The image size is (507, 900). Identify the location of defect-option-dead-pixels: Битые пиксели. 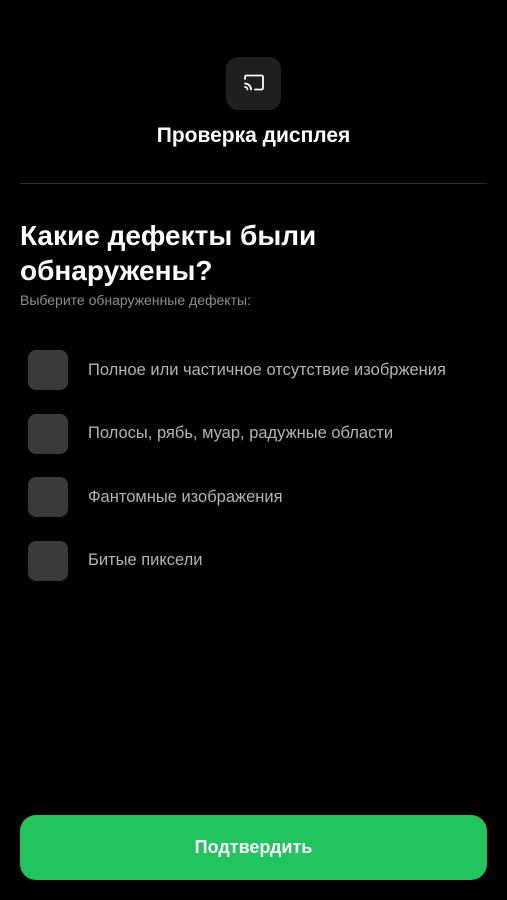
(257, 560).